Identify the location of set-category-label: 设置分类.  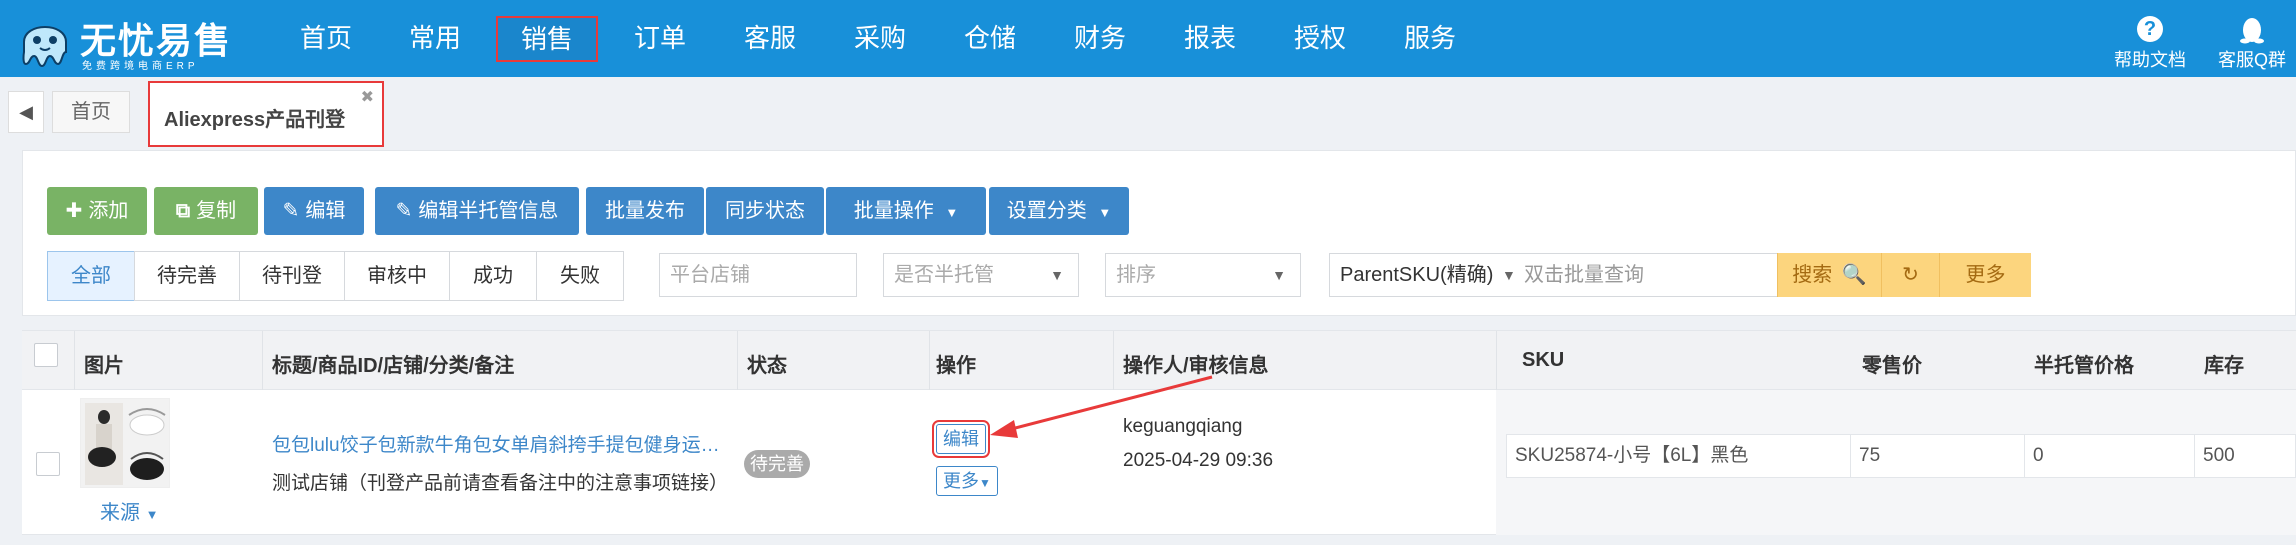
(1046, 211).